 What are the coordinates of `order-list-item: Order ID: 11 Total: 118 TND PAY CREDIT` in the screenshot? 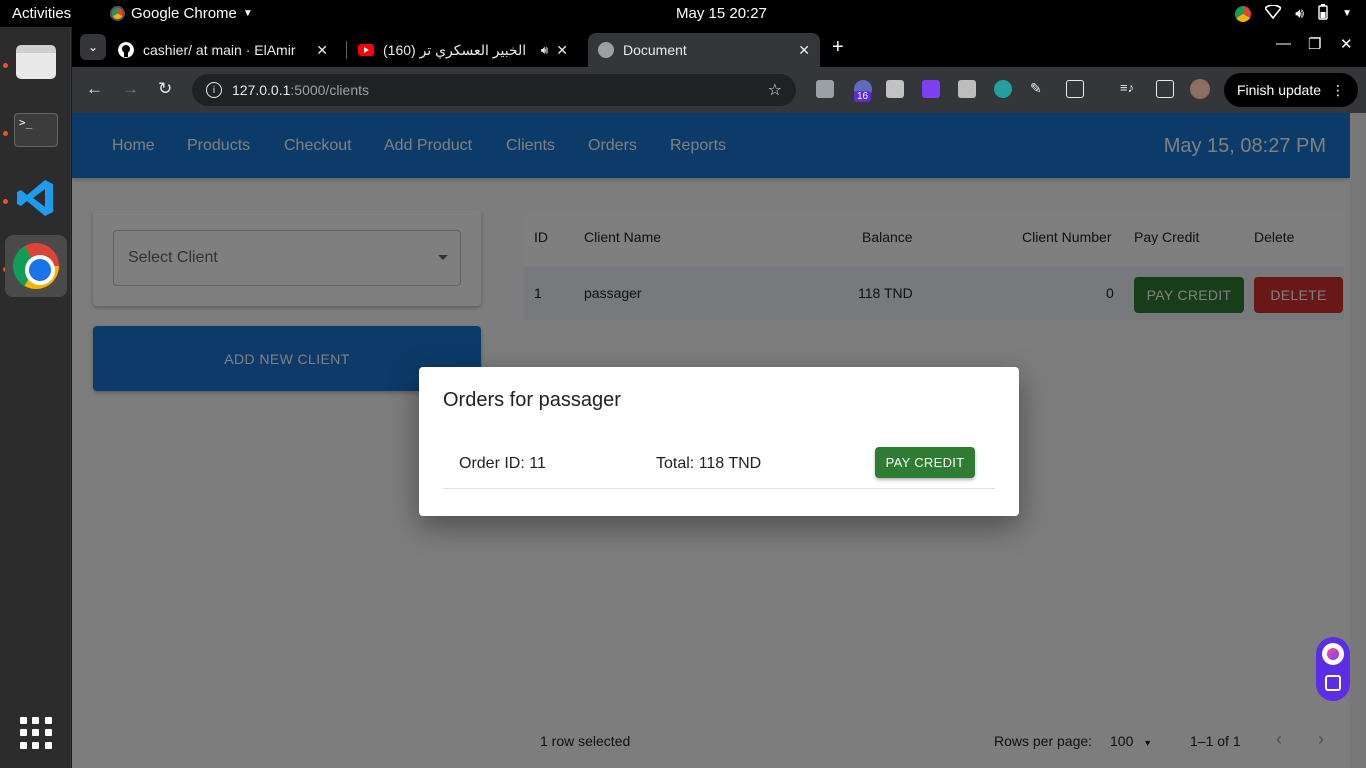 It's located at (719, 468).